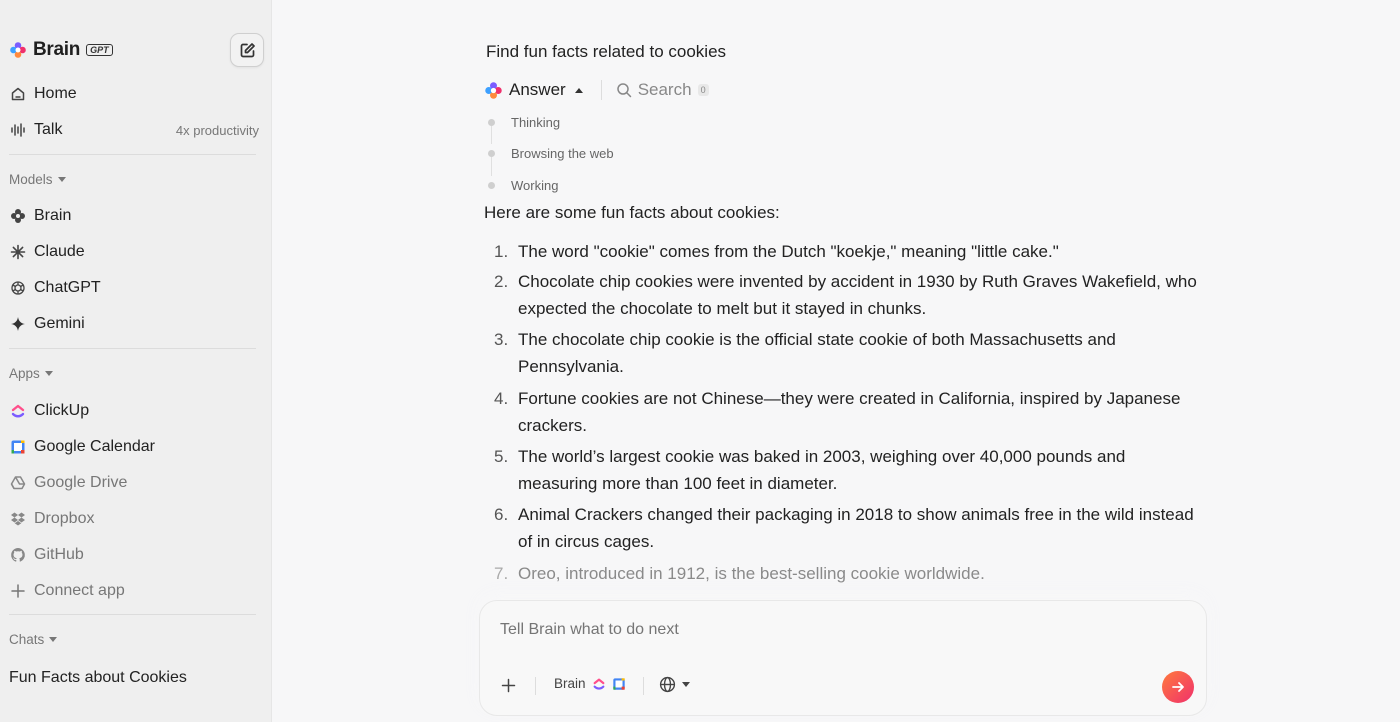 The image size is (1400, 722). Describe the element at coordinates (134, 94) in the screenshot. I see `sidebar-item-home: Home` at that location.